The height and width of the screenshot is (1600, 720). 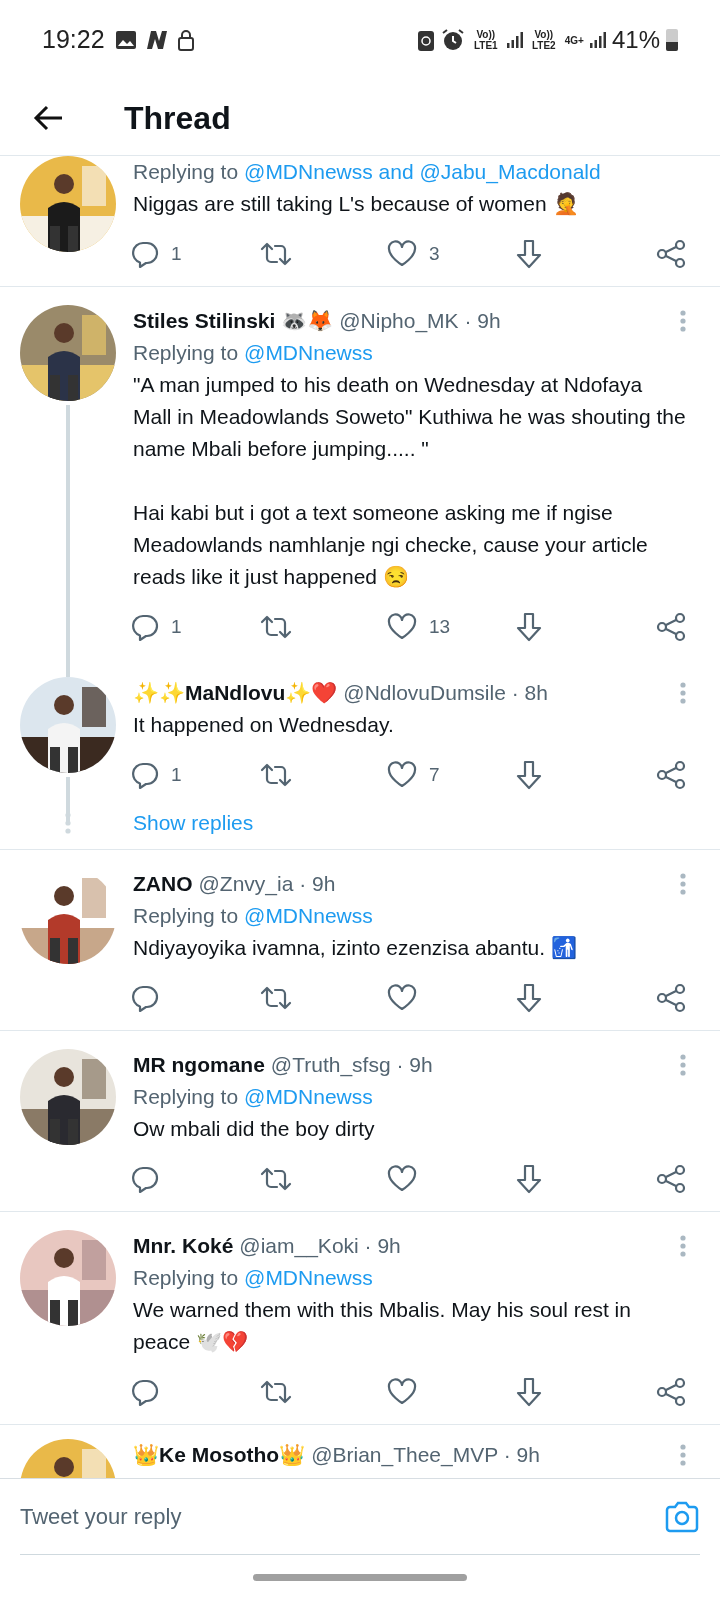 What do you see at coordinates (342, 1516) in the screenshot?
I see `reply-field: Tweet your reply` at bounding box center [342, 1516].